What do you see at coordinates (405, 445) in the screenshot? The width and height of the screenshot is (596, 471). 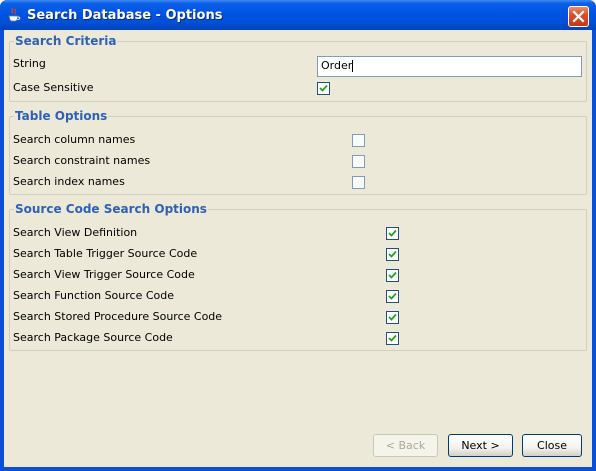 I see `back-button: < Back` at bounding box center [405, 445].